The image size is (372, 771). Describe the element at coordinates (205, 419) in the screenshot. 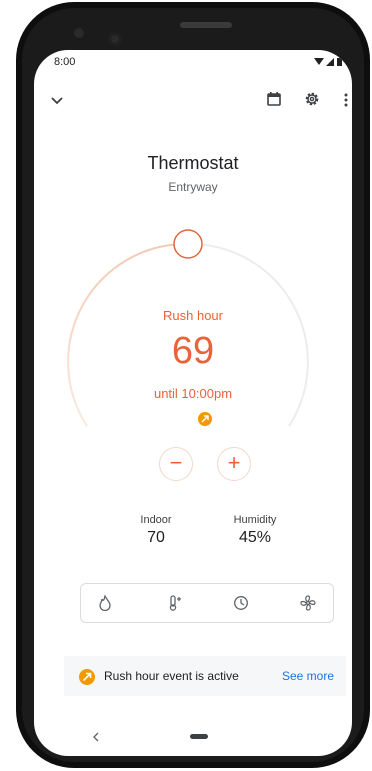

I see `rush-hour-leaf-icon` at that location.